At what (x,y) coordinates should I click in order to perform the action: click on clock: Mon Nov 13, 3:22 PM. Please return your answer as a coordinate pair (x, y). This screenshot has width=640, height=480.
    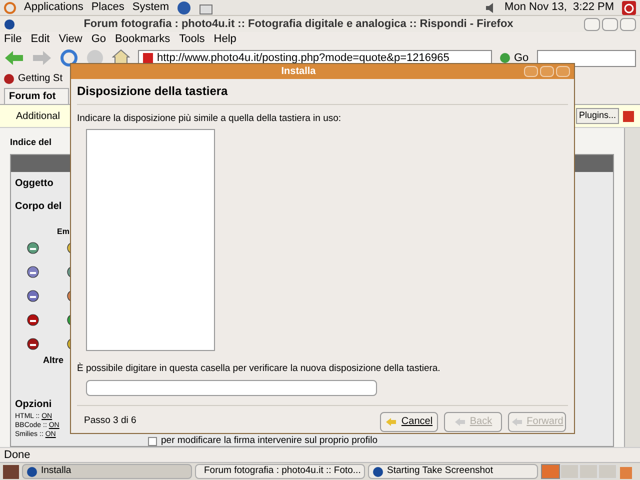
    Looking at the image, I should click on (559, 8).